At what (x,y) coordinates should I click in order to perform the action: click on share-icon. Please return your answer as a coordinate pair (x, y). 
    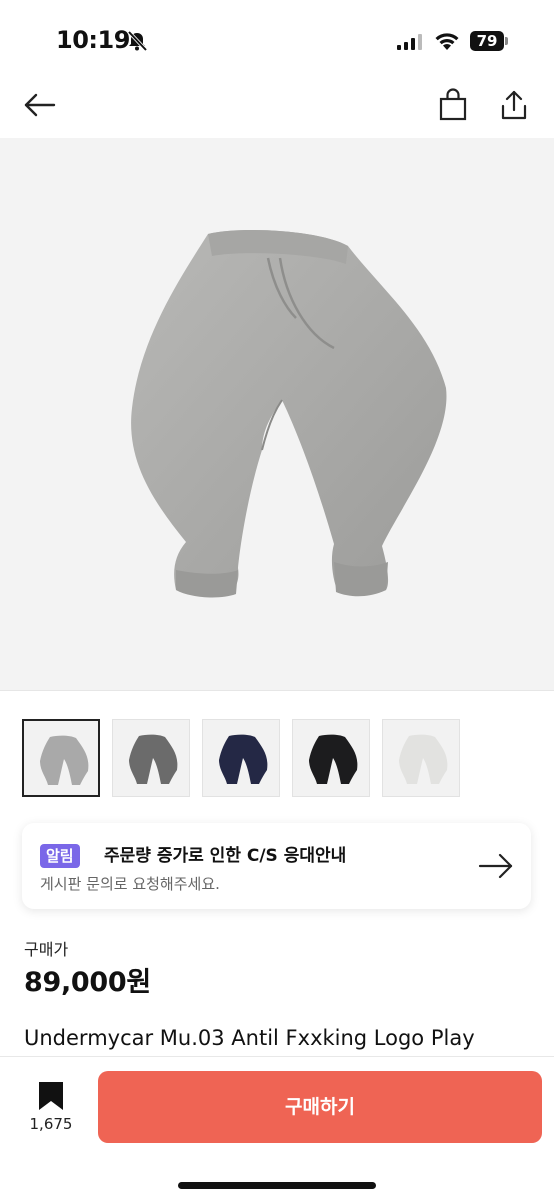
    Looking at the image, I should click on (514, 105).